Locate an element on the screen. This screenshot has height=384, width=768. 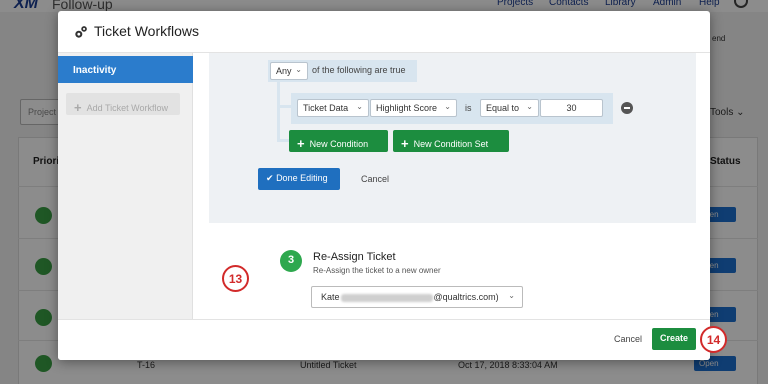
condition-value-input: 30 is located at coordinates (571, 108).